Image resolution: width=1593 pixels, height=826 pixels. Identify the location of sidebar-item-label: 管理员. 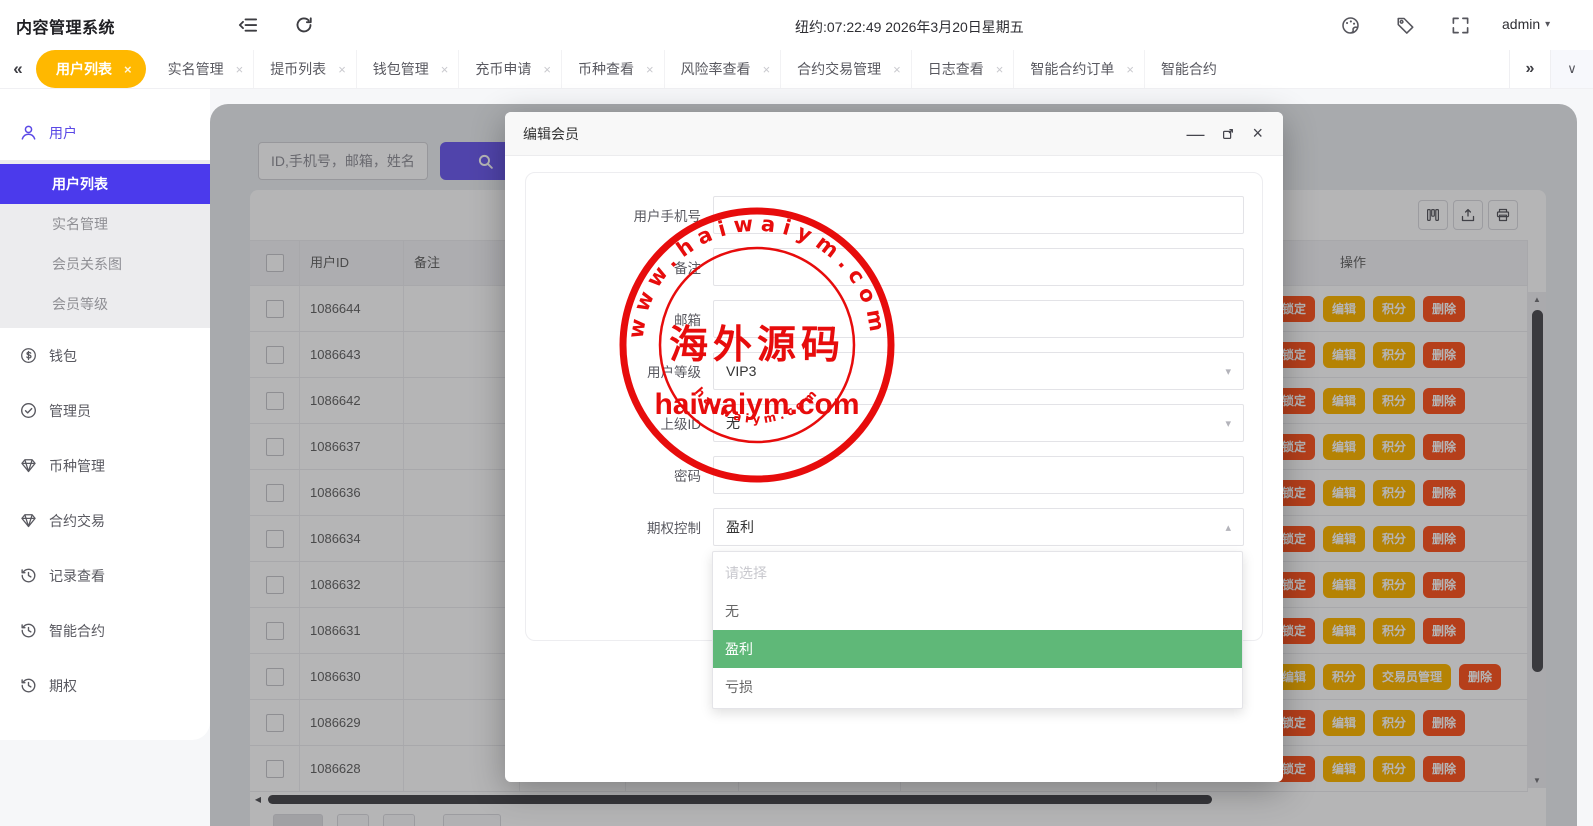
(70, 410).